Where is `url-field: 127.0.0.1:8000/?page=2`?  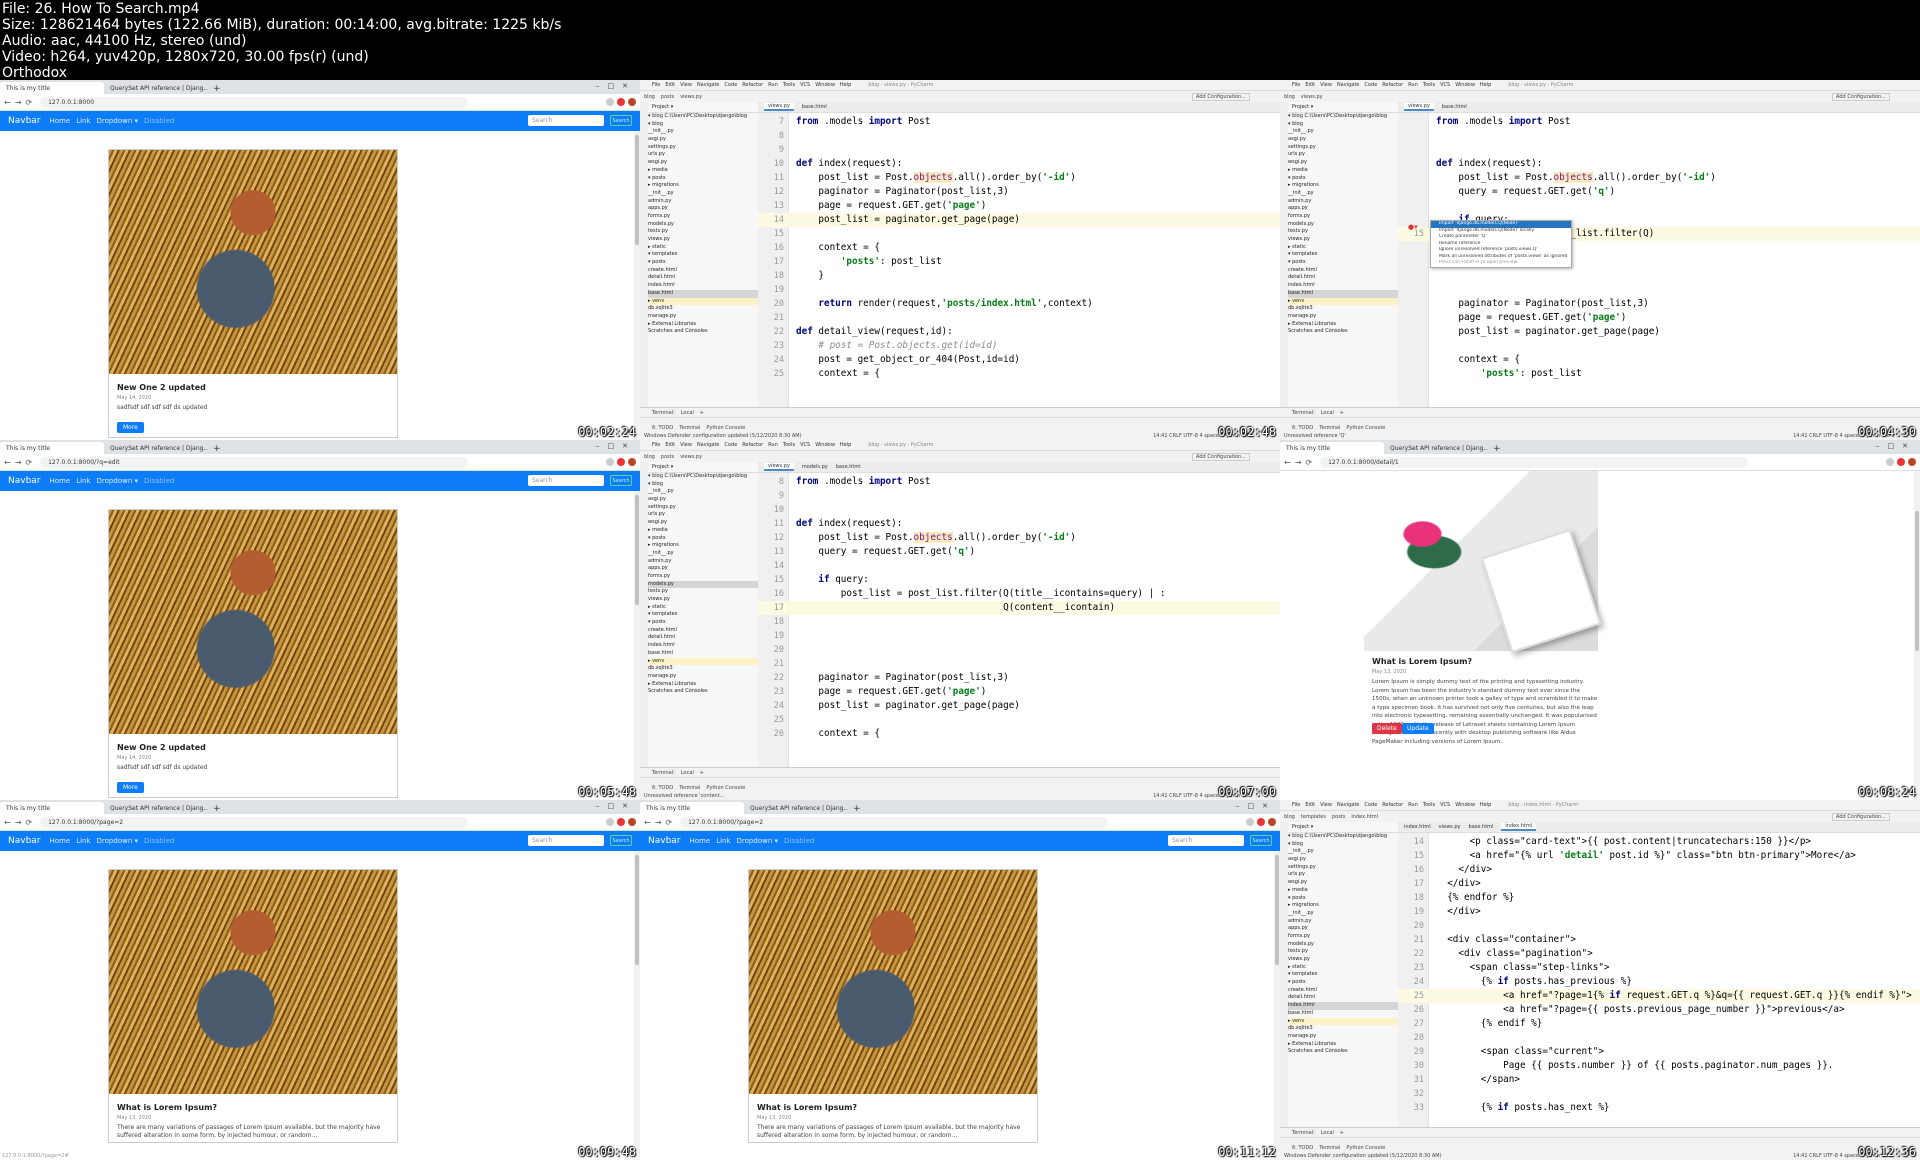
url-field: 127.0.0.1:8000/?page=2 is located at coordinates (254, 822).